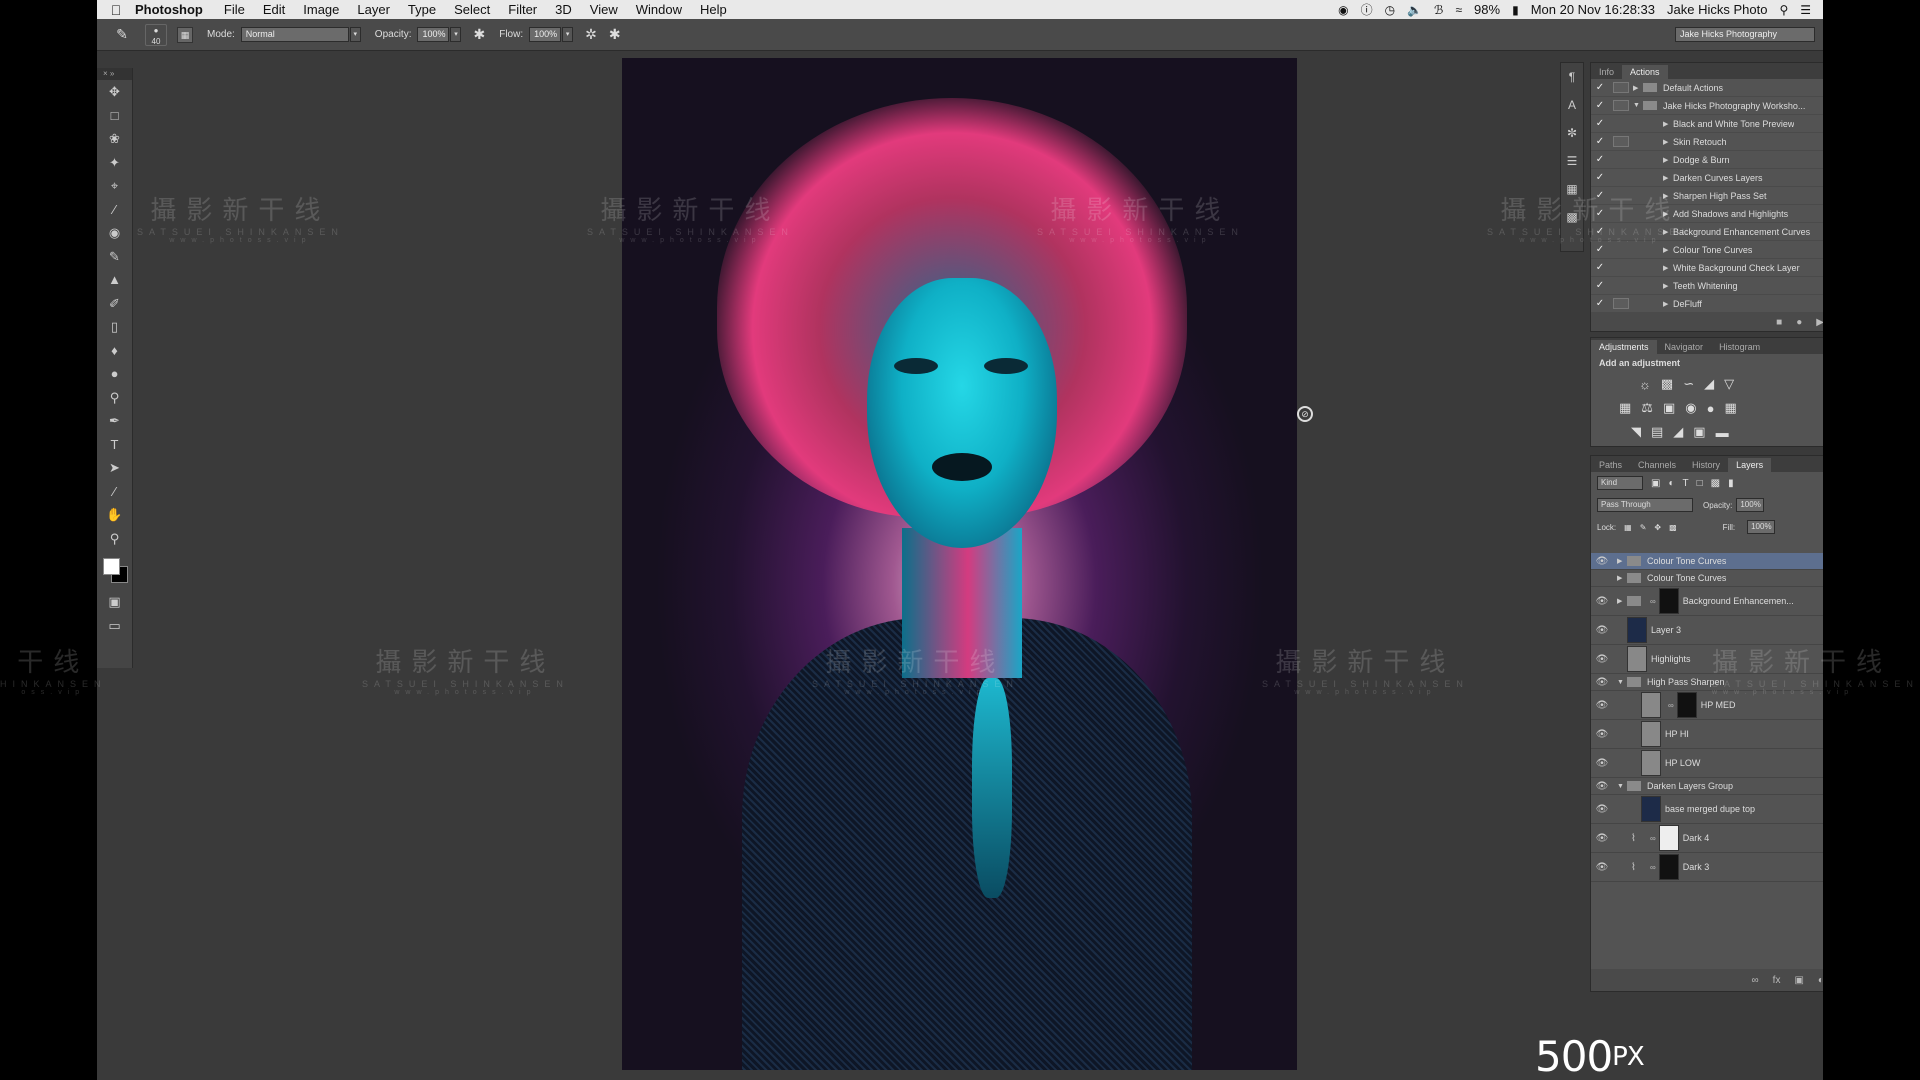  Describe the element at coordinates (1707, 268) in the screenshot. I see `action-item: ✓ ▶ White Background Check Layer` at that location.